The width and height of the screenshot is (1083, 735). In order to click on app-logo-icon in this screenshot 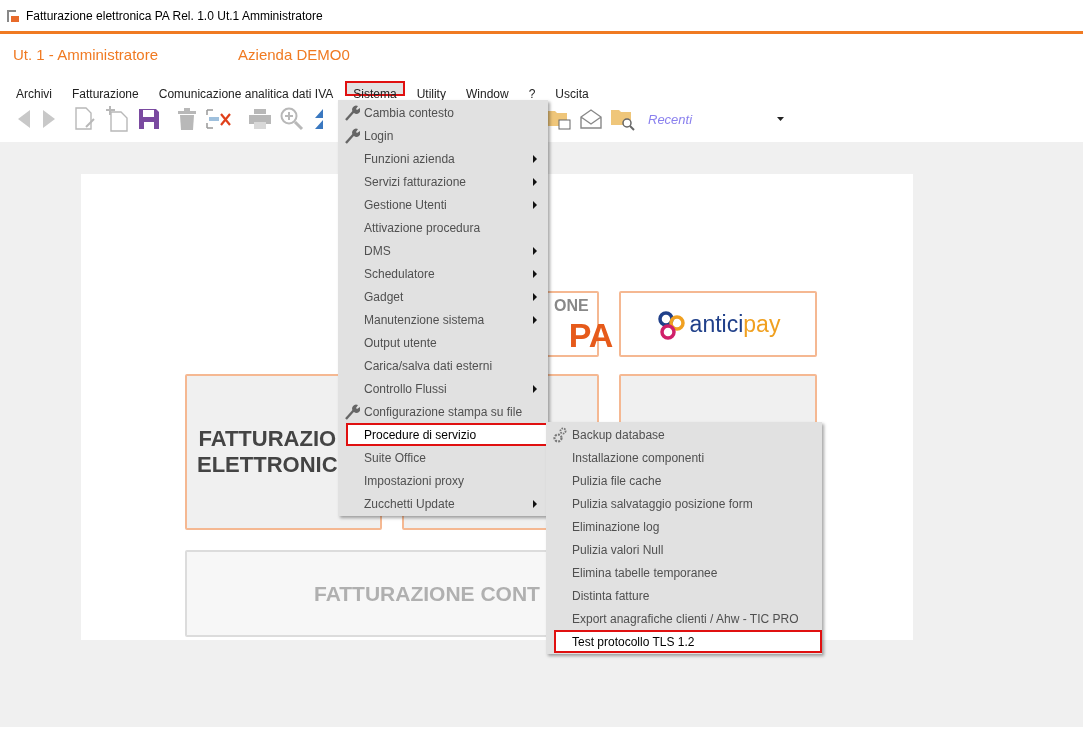, I will do `click(13, 15)`.